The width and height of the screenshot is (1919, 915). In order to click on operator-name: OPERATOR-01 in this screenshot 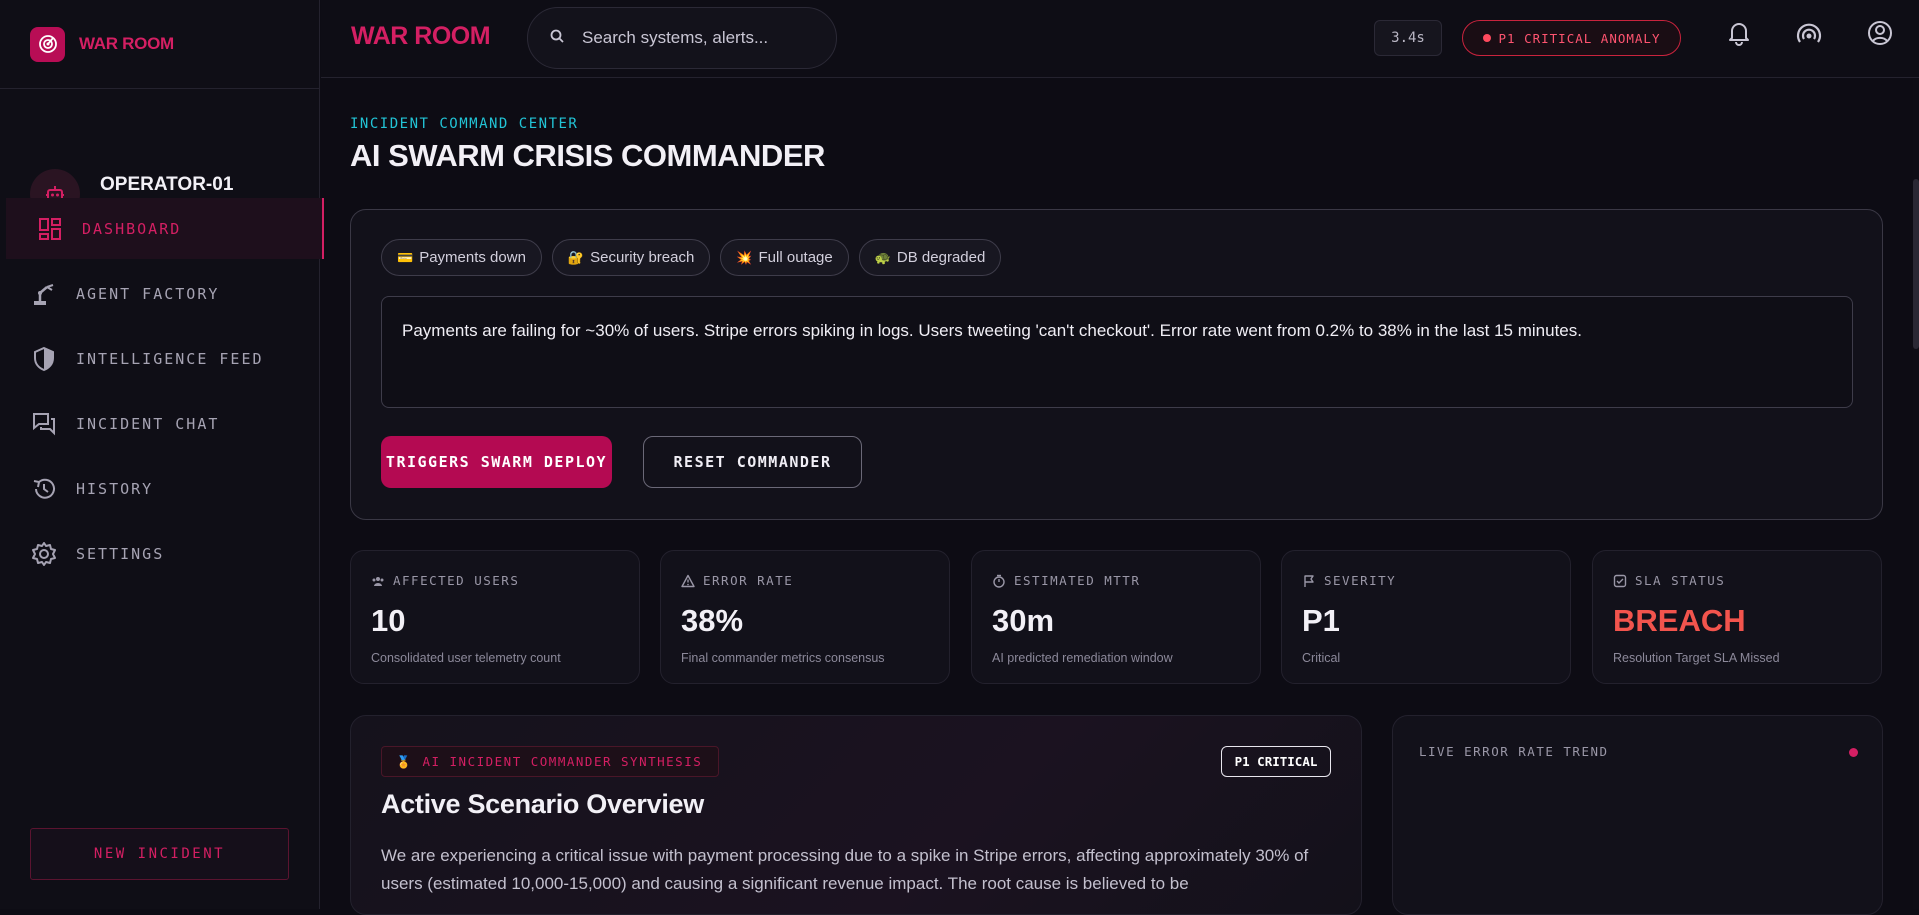, I will do `click(167, 184)`.